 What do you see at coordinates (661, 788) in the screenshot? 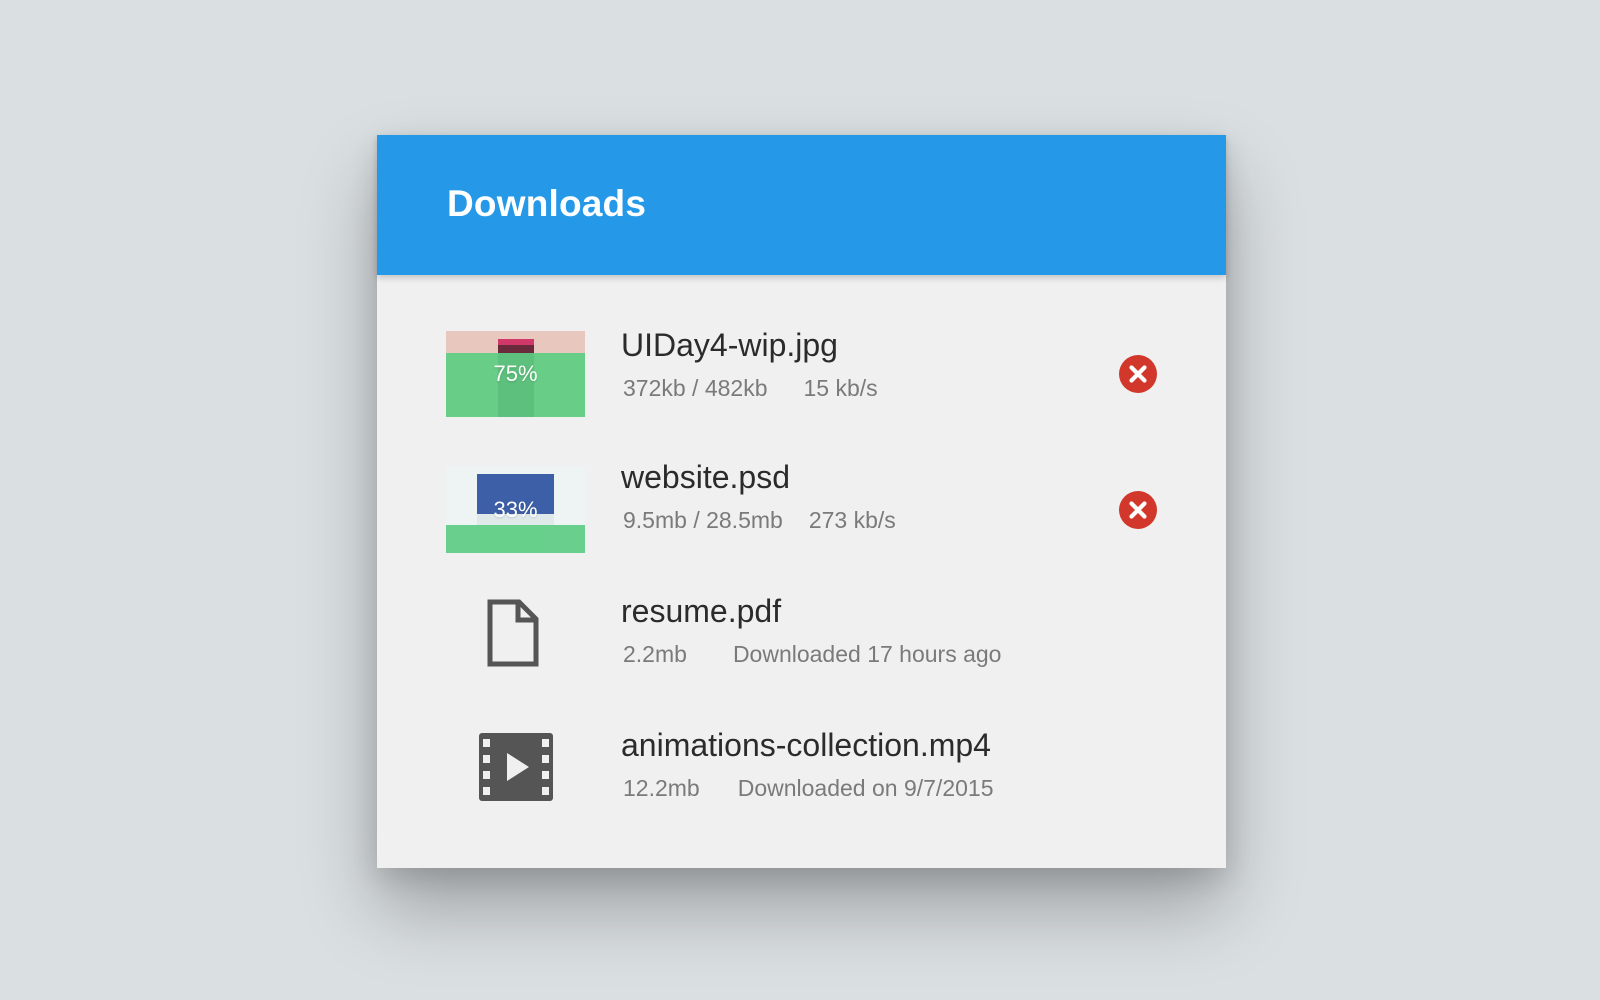
I see `file-size: 12.2mb` at bounding box center [661, 788].